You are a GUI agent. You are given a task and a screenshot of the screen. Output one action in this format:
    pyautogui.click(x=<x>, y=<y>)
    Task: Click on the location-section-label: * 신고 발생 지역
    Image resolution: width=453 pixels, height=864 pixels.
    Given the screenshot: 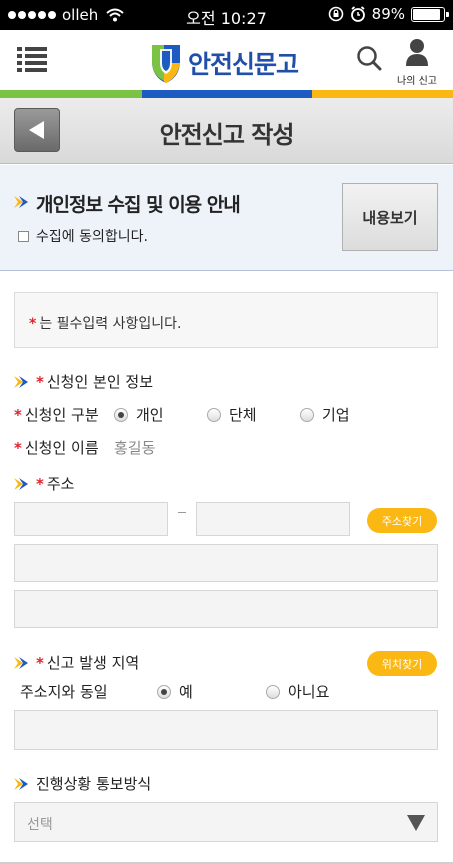 What is the action you would take?
    pyautogui.click(x=76, y=662)
    